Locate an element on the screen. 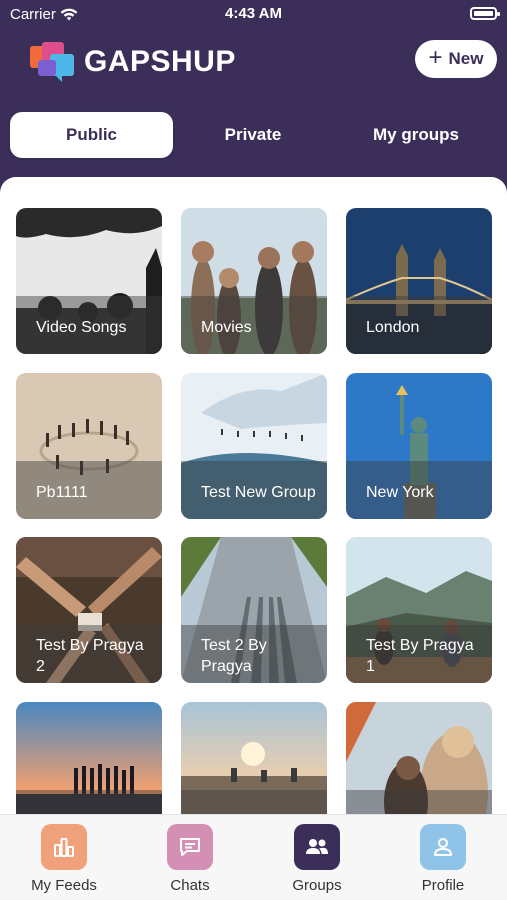  nav-chats: Chats is located at coordinates (190, 859).